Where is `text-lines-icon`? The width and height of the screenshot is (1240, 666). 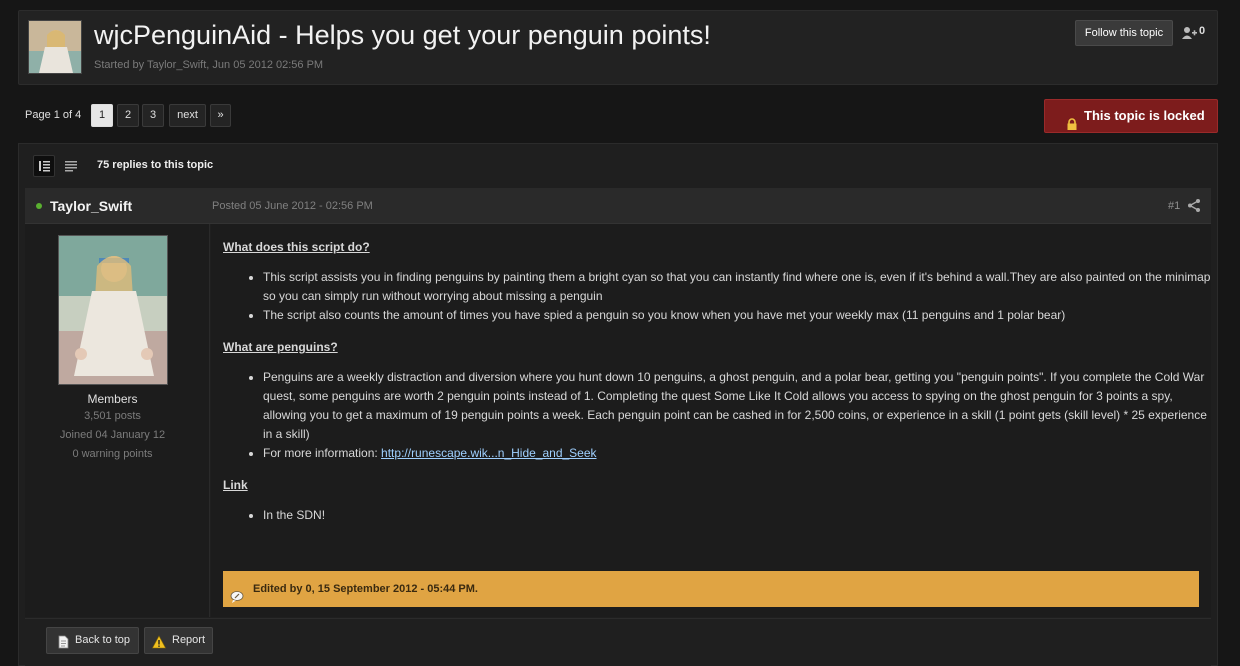
text-lines-icon is located at coordinates (71, 166).